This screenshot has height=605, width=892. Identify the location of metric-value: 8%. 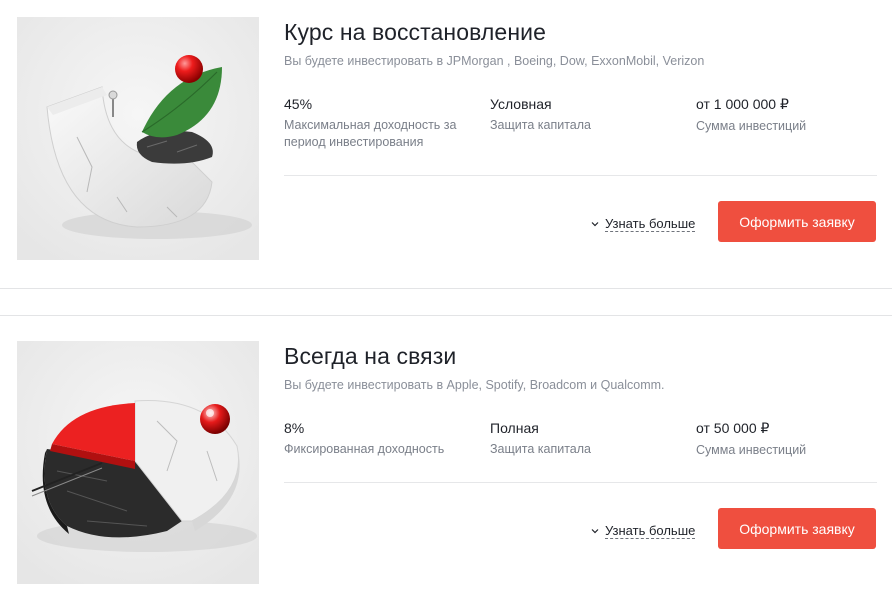
(294, 428).